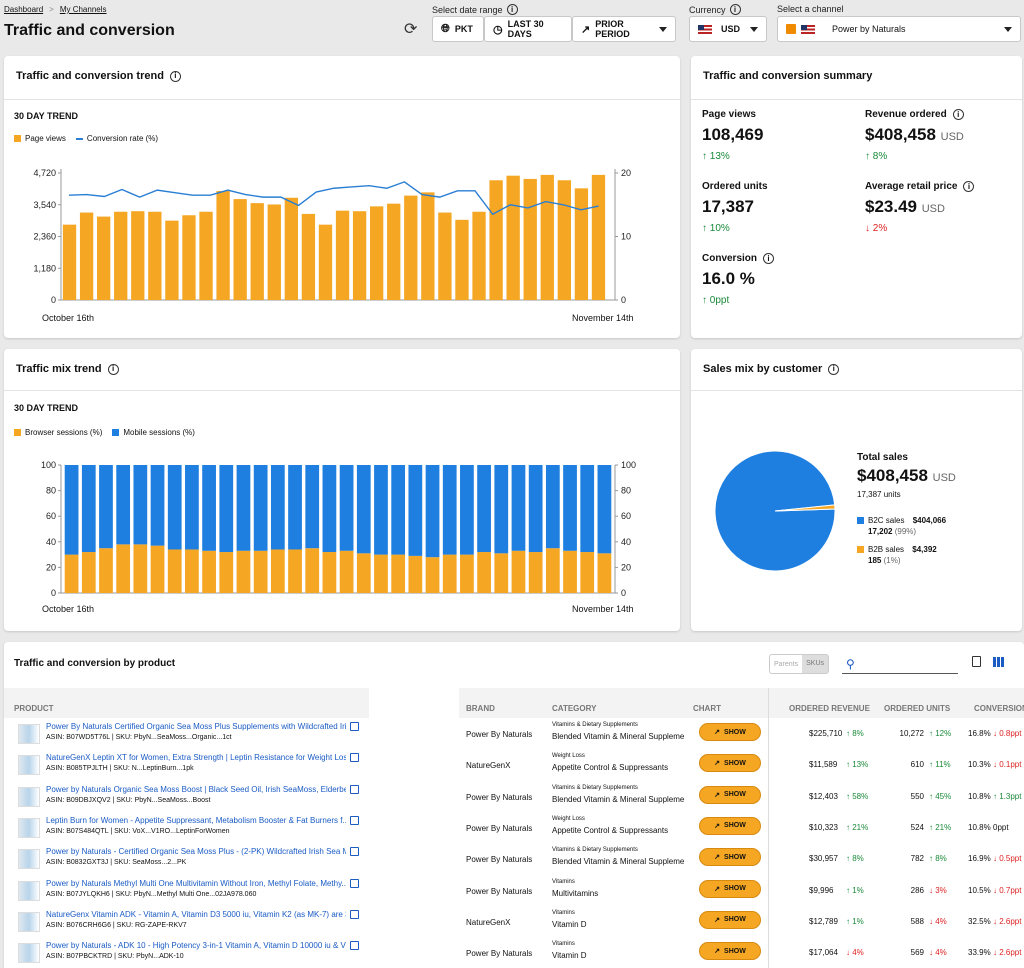  Describe the element at coordinates (44, 237) in the screenshot. I see `y-tick-label: 2,360` at that location.